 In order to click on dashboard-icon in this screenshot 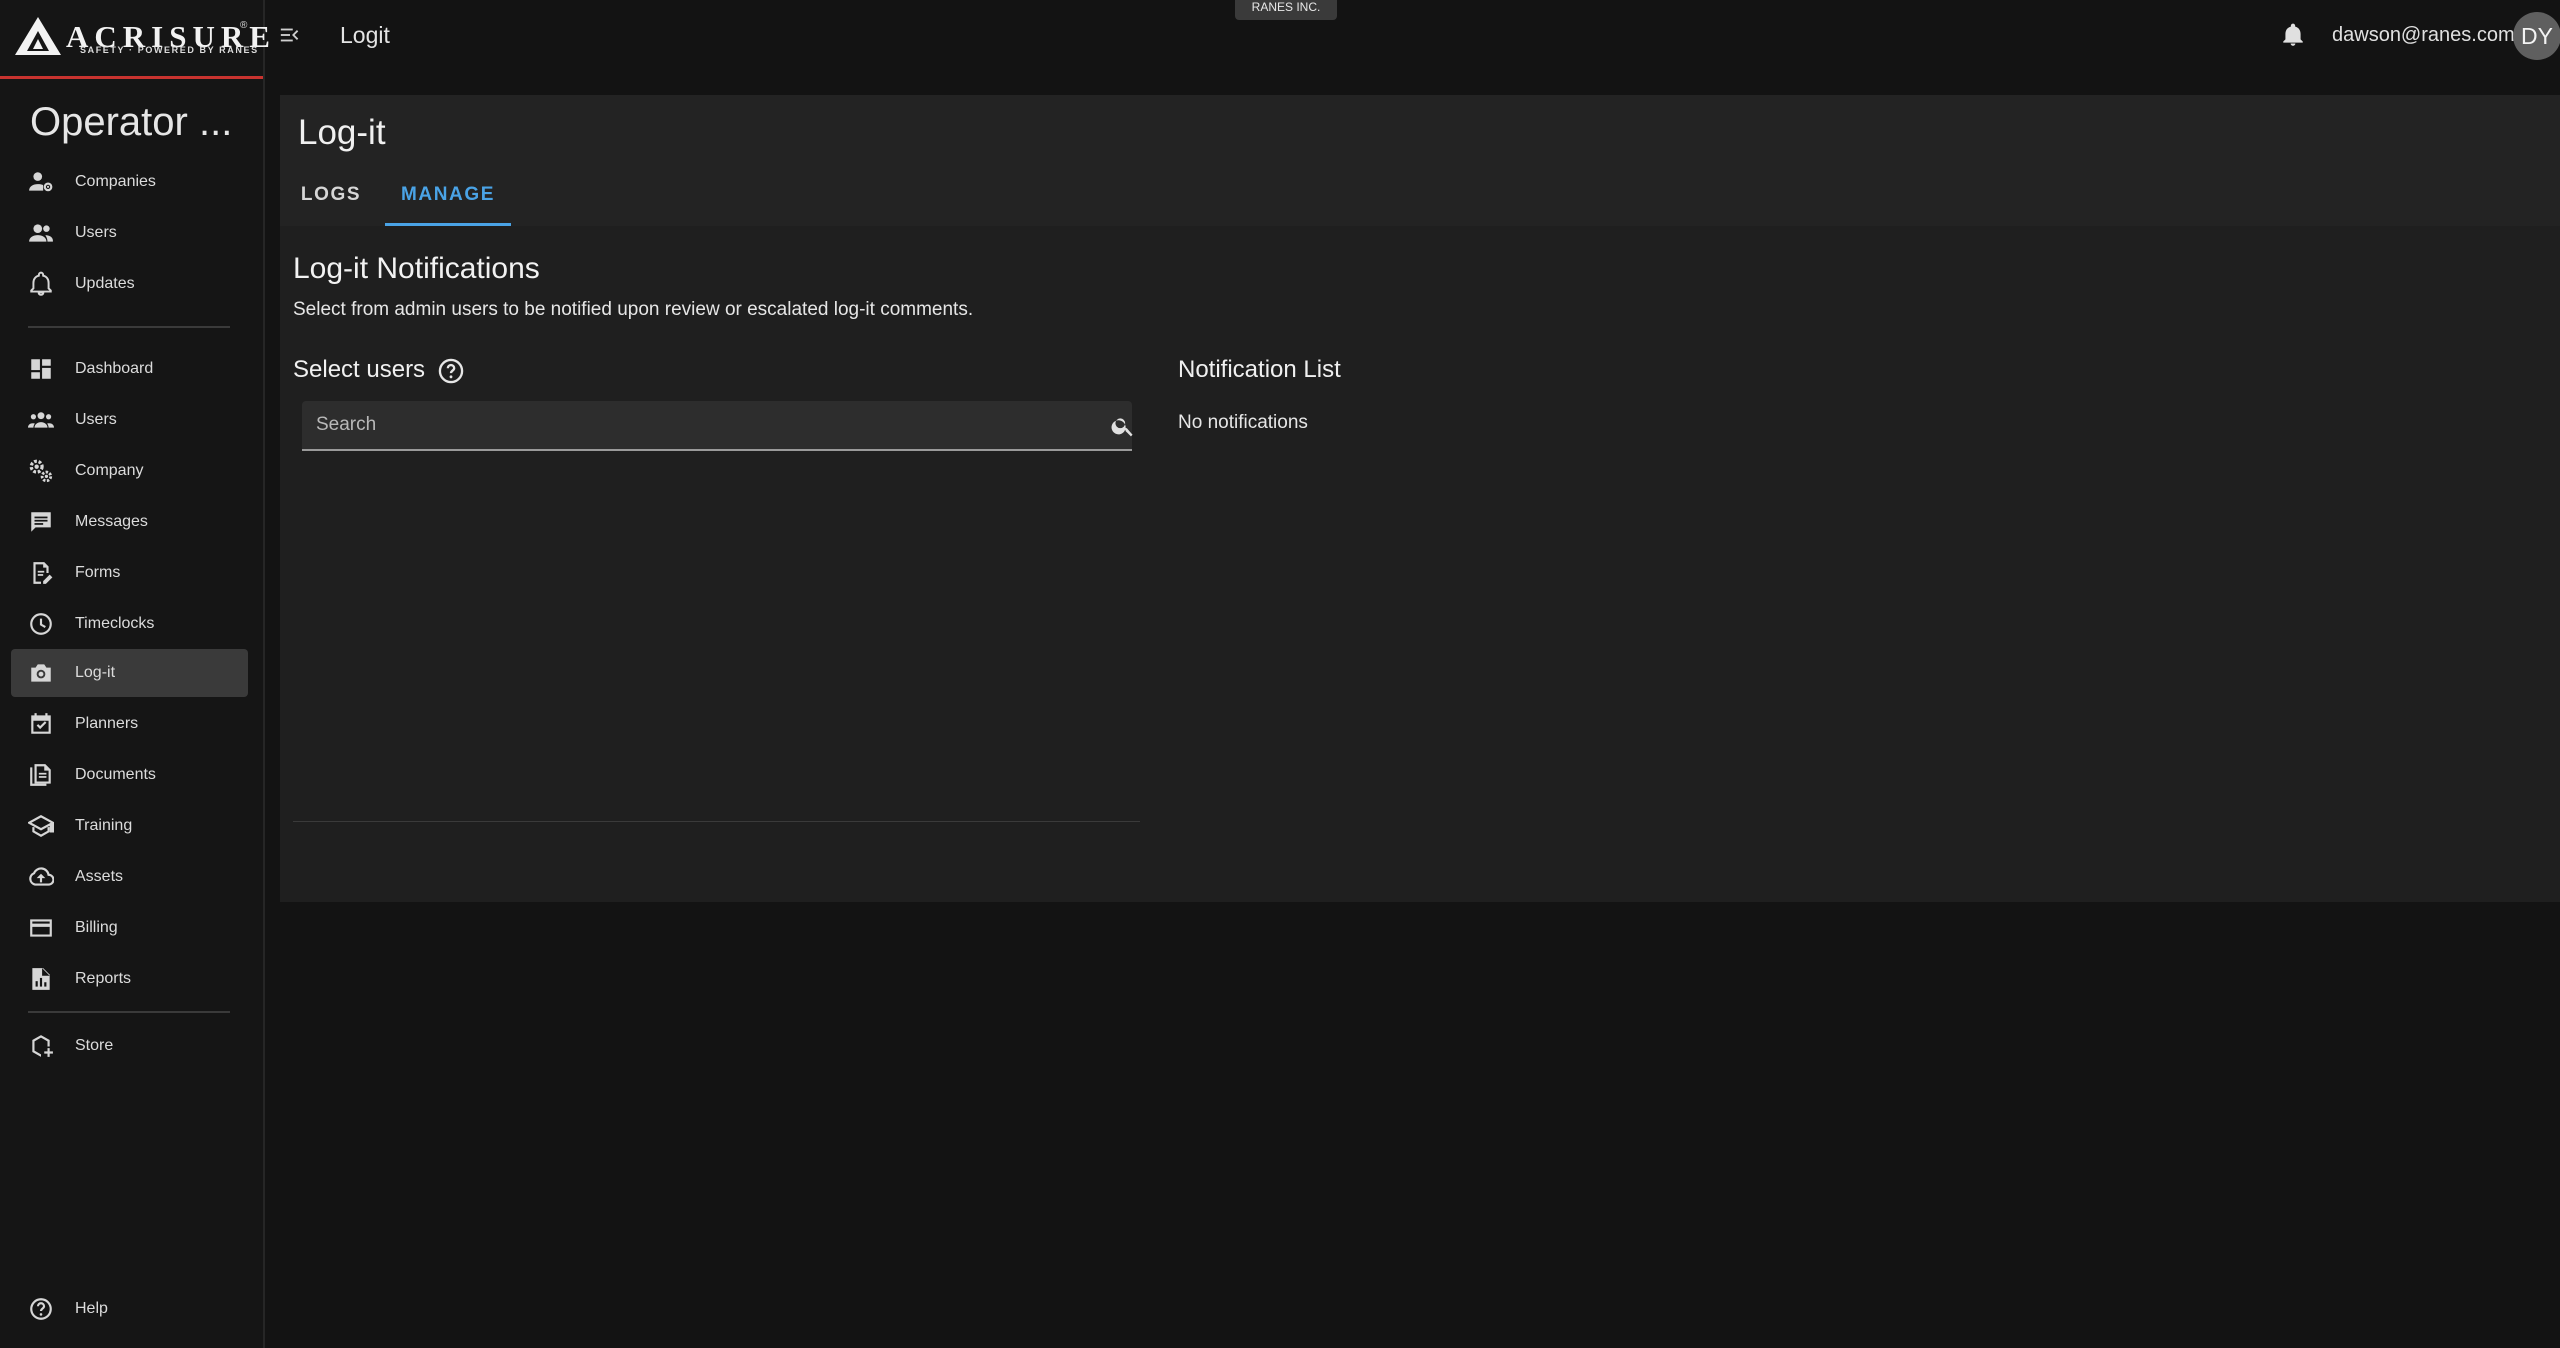, I will do `click(41, 369)`.